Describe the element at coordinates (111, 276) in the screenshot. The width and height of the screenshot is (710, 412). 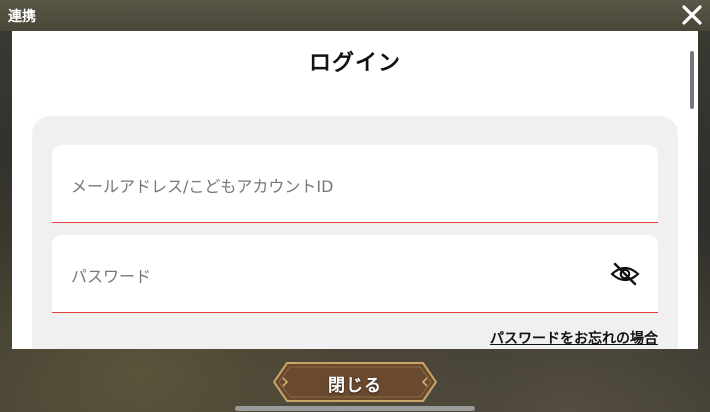
I see `password-placeholder: パスワード` at that location.